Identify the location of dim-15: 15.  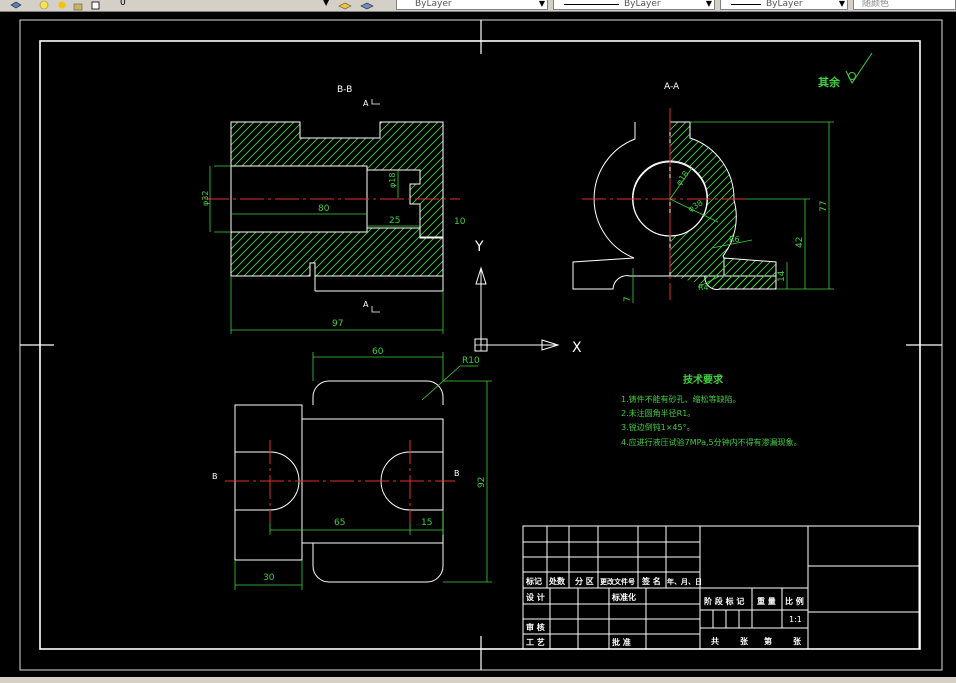
(426, 523).